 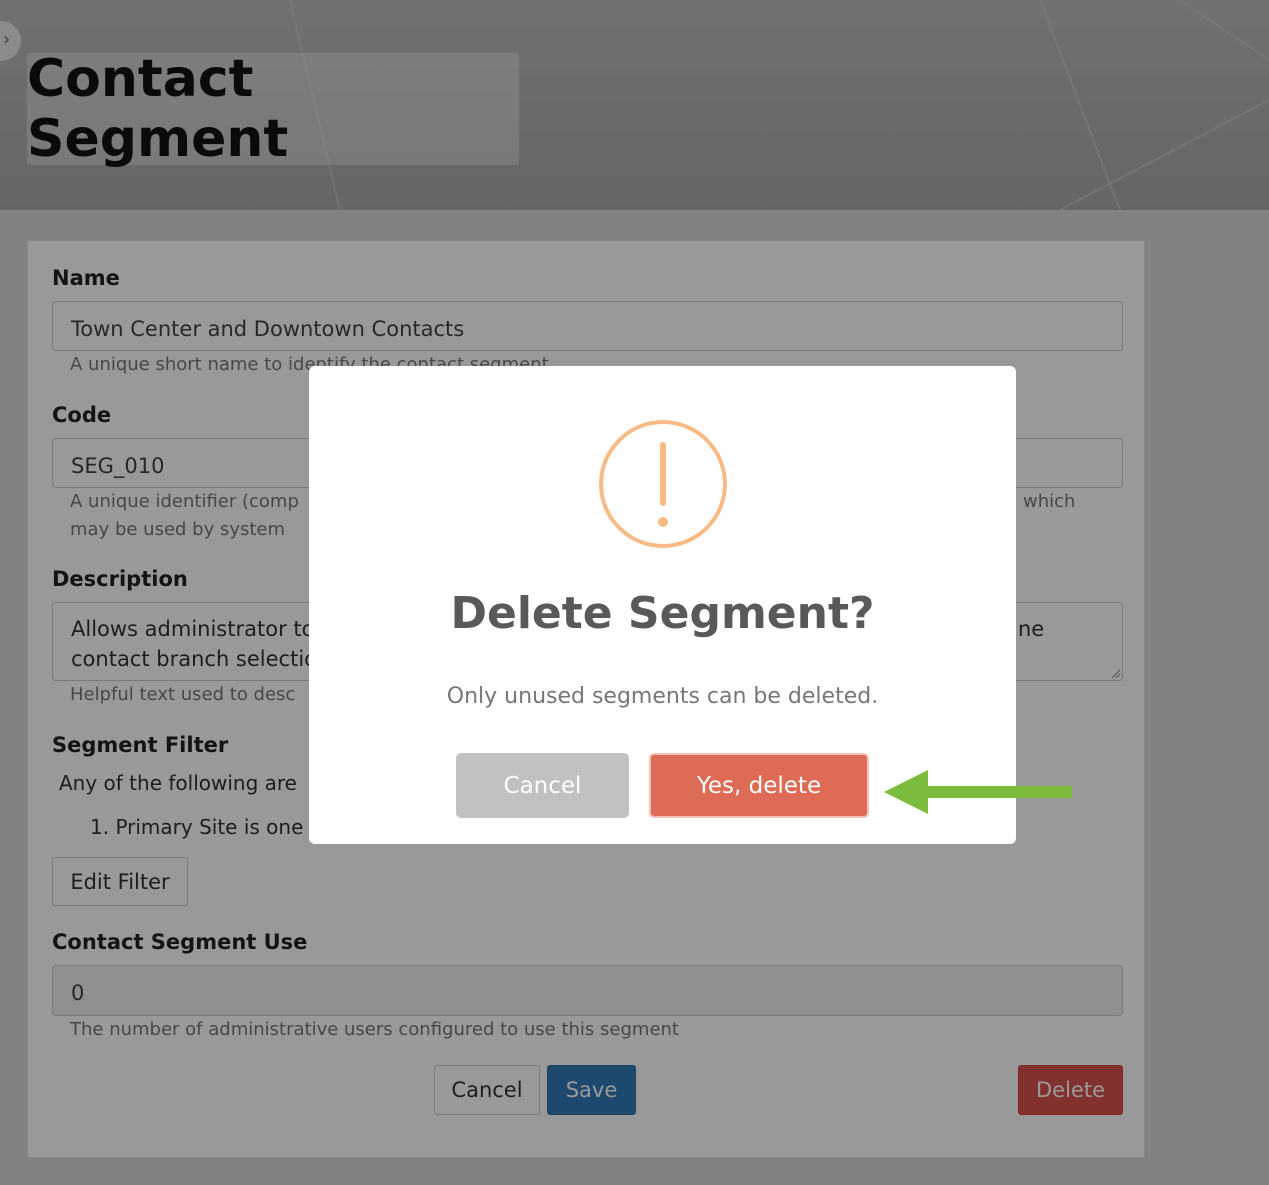 I want to click on arrow-annotation-icon, so click(x=978, y=792).